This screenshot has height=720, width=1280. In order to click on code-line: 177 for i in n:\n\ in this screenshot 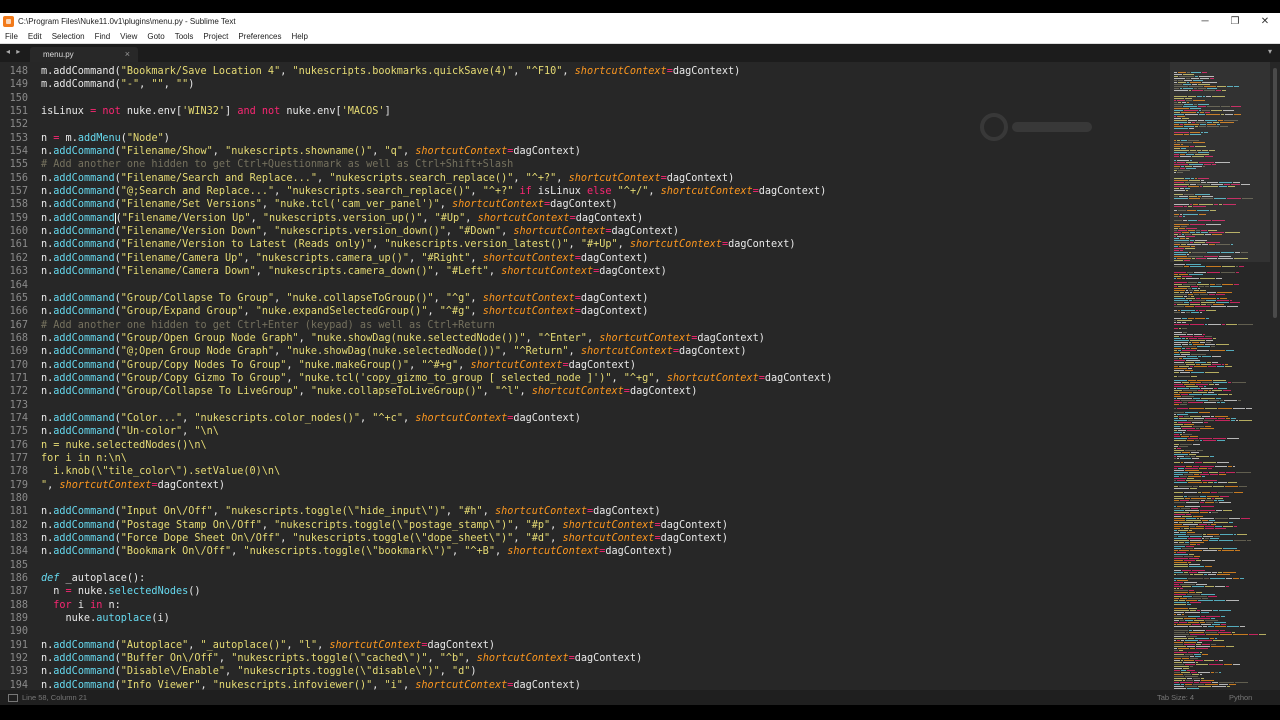, I will do `click(585, 458)`.